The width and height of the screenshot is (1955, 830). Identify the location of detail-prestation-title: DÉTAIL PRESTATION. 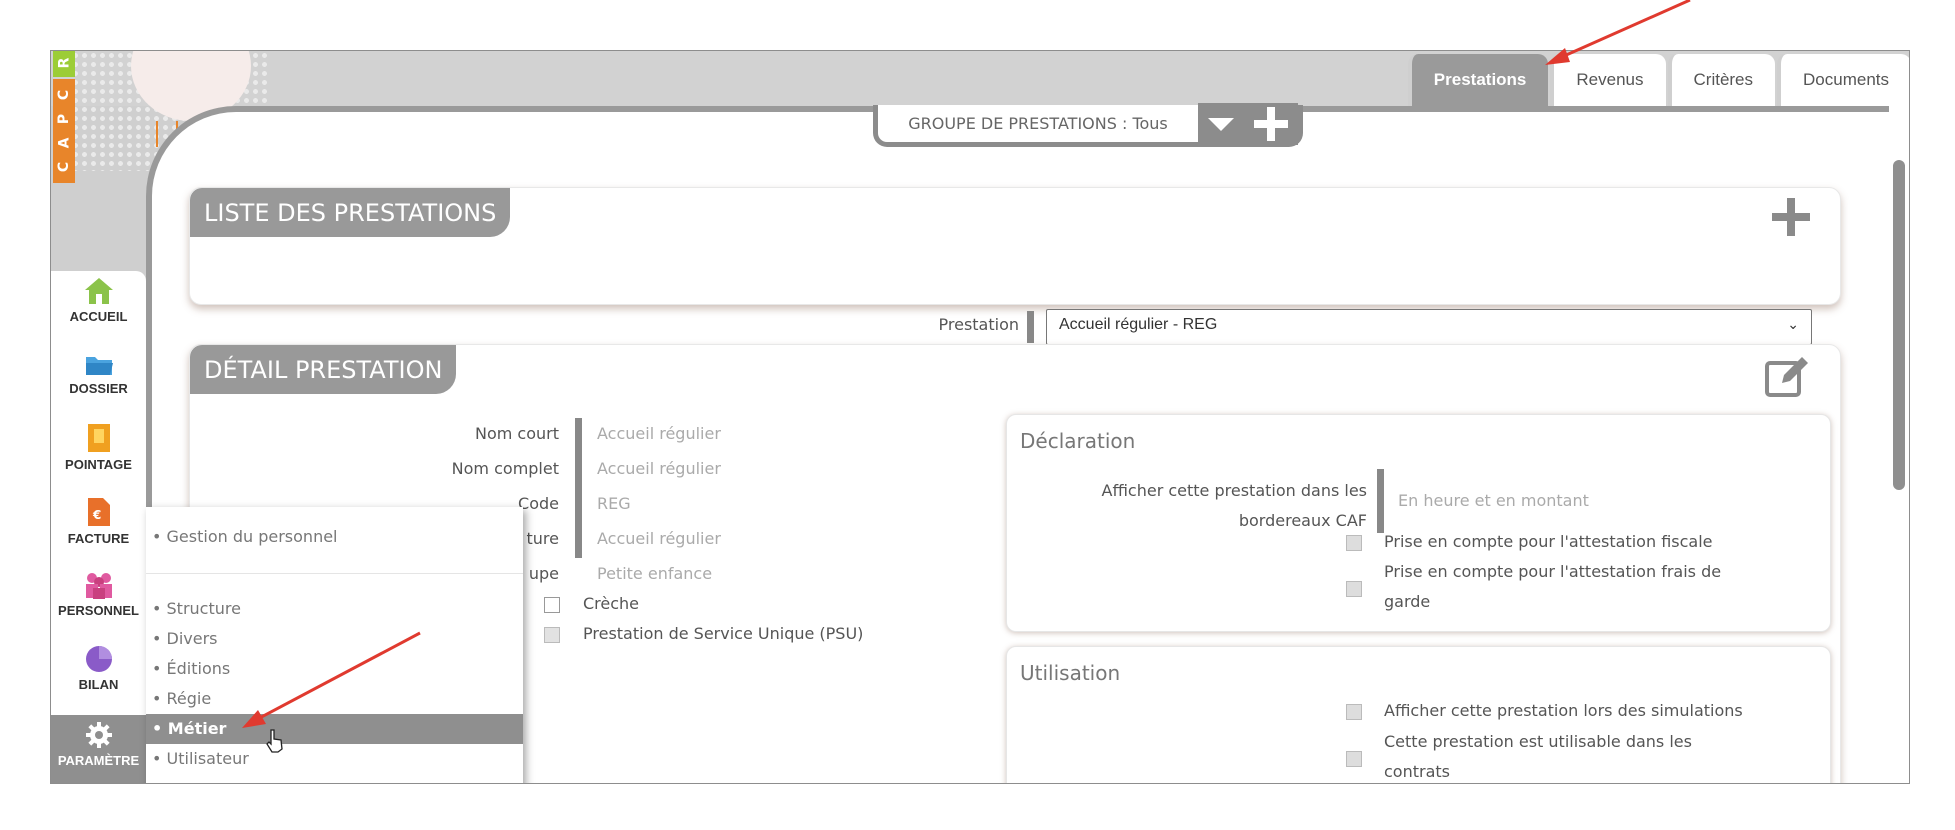
(323, 369).